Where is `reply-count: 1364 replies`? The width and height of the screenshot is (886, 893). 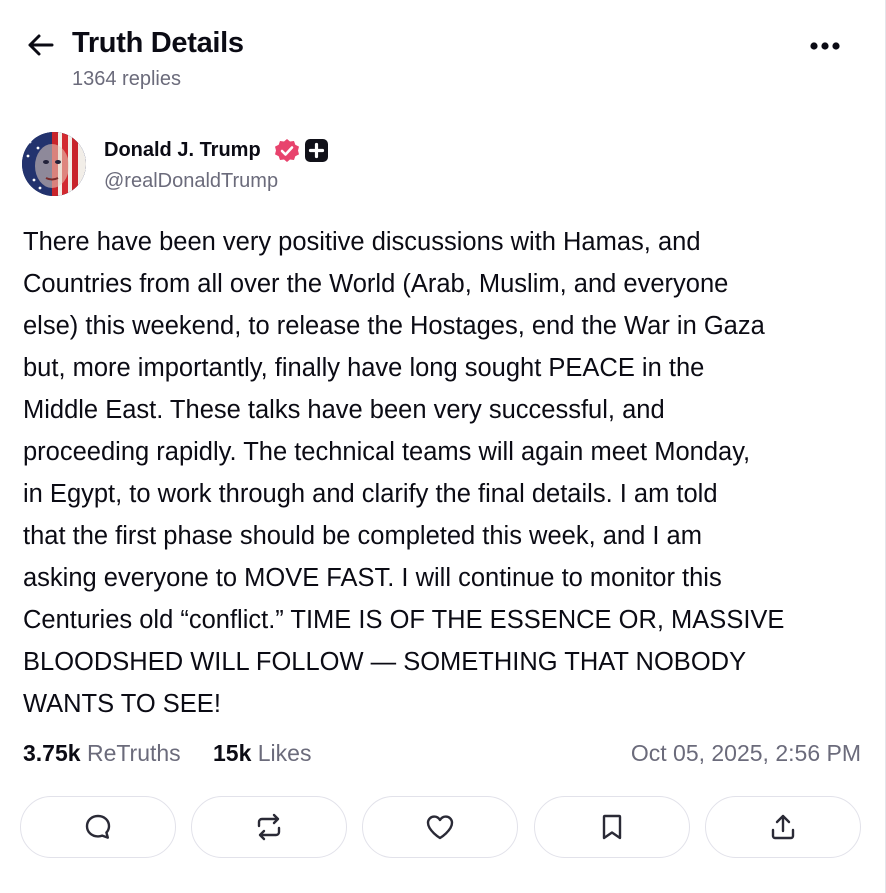
reply-count: 1364 replies is located at coordinates (126, 79).